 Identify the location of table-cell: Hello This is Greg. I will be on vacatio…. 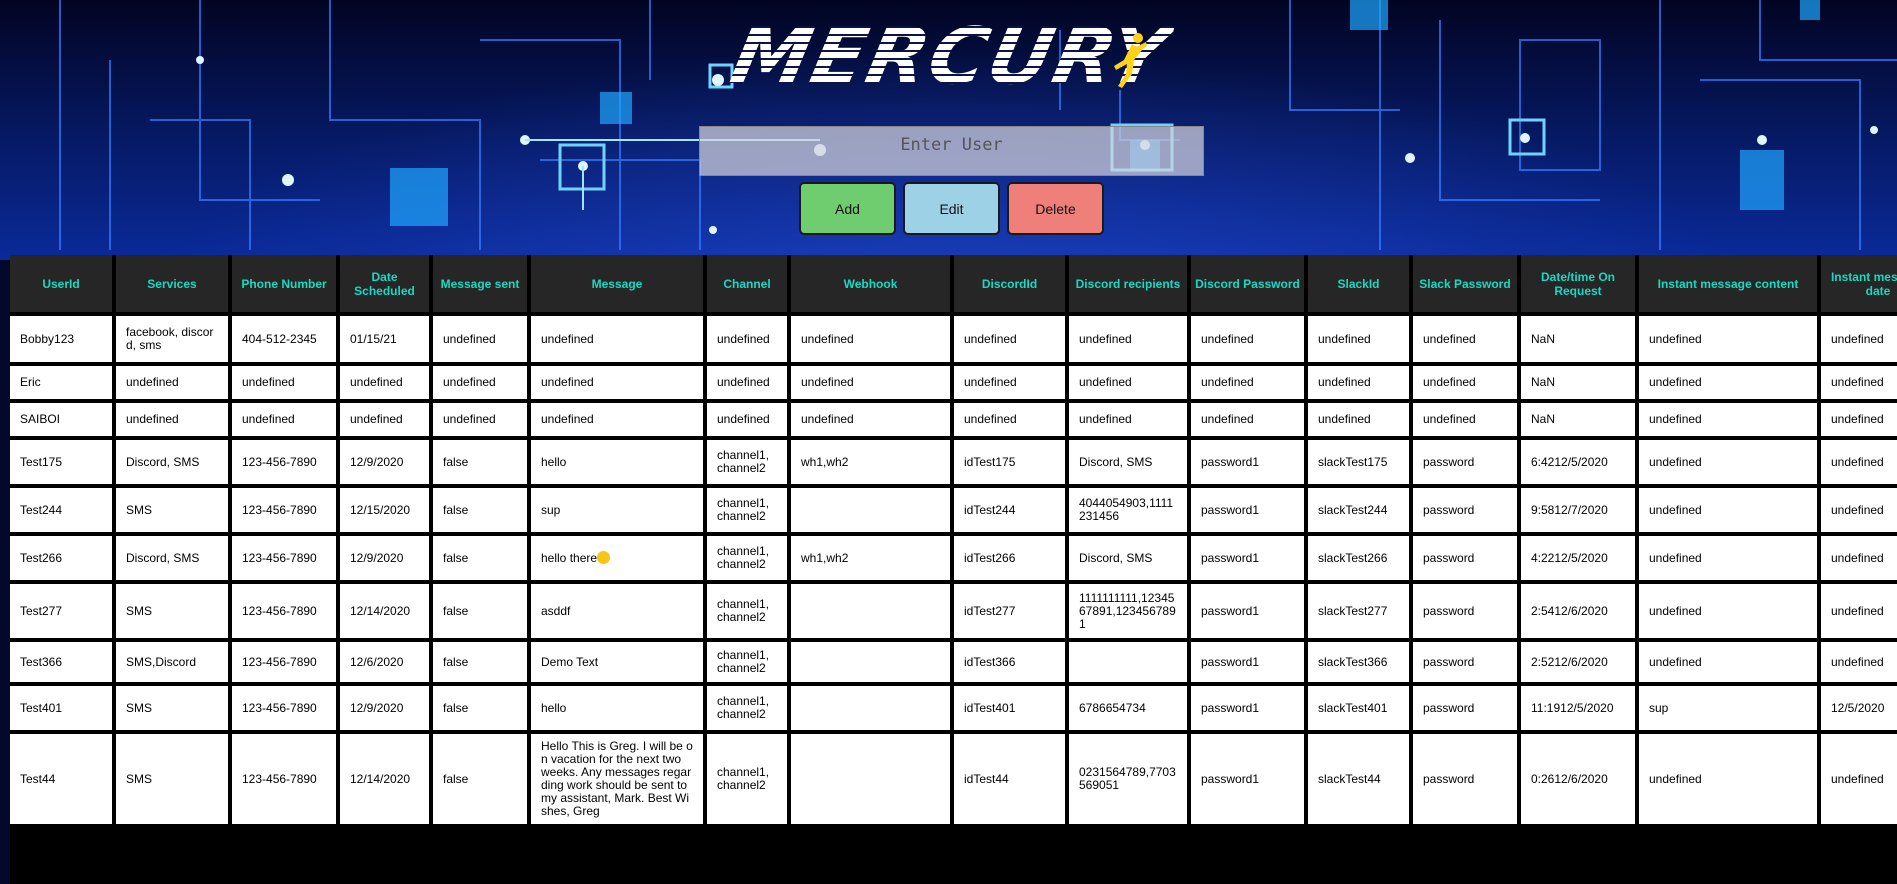
(617, 779).